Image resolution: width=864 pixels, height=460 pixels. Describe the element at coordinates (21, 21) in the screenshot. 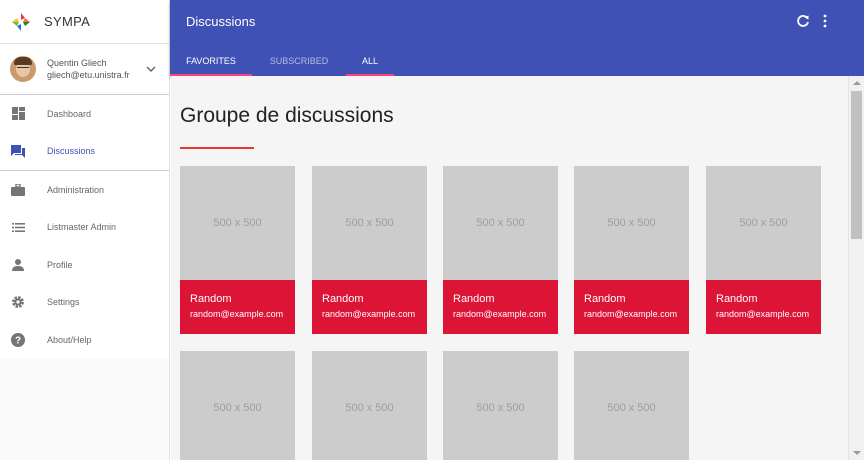

I see `sympa-logo-icon` at that location.